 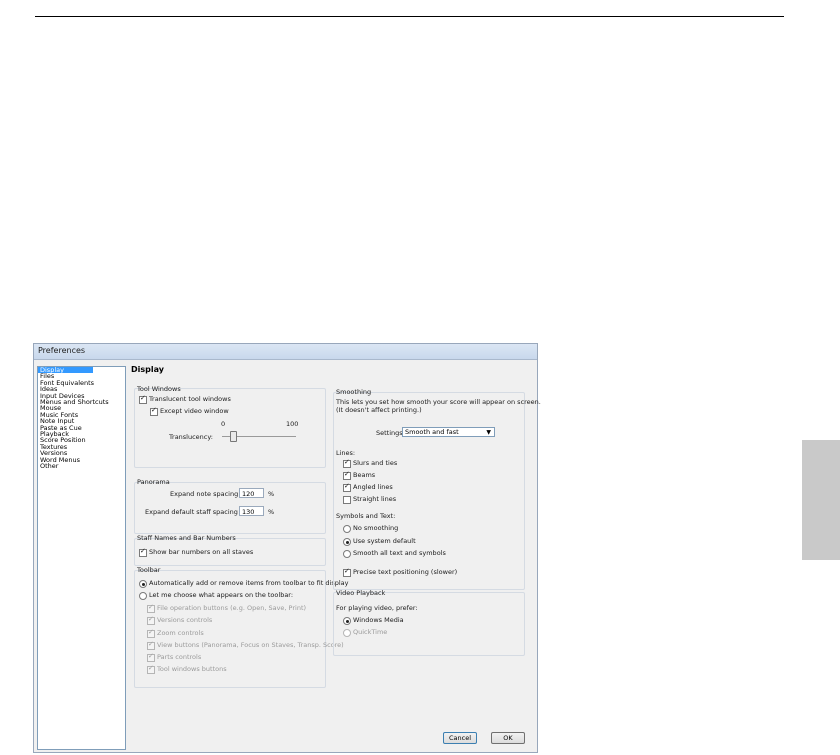 I want to click on system-default-radio, so click(x=347, y=542).